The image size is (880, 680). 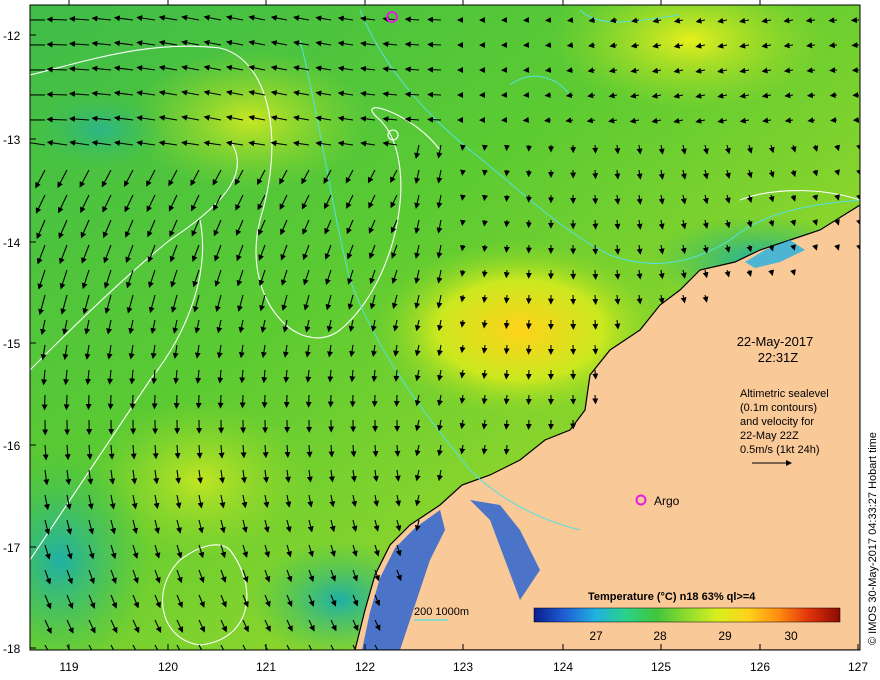 I want to click on lon-tick-label: 125, so click(x=661, y=667).